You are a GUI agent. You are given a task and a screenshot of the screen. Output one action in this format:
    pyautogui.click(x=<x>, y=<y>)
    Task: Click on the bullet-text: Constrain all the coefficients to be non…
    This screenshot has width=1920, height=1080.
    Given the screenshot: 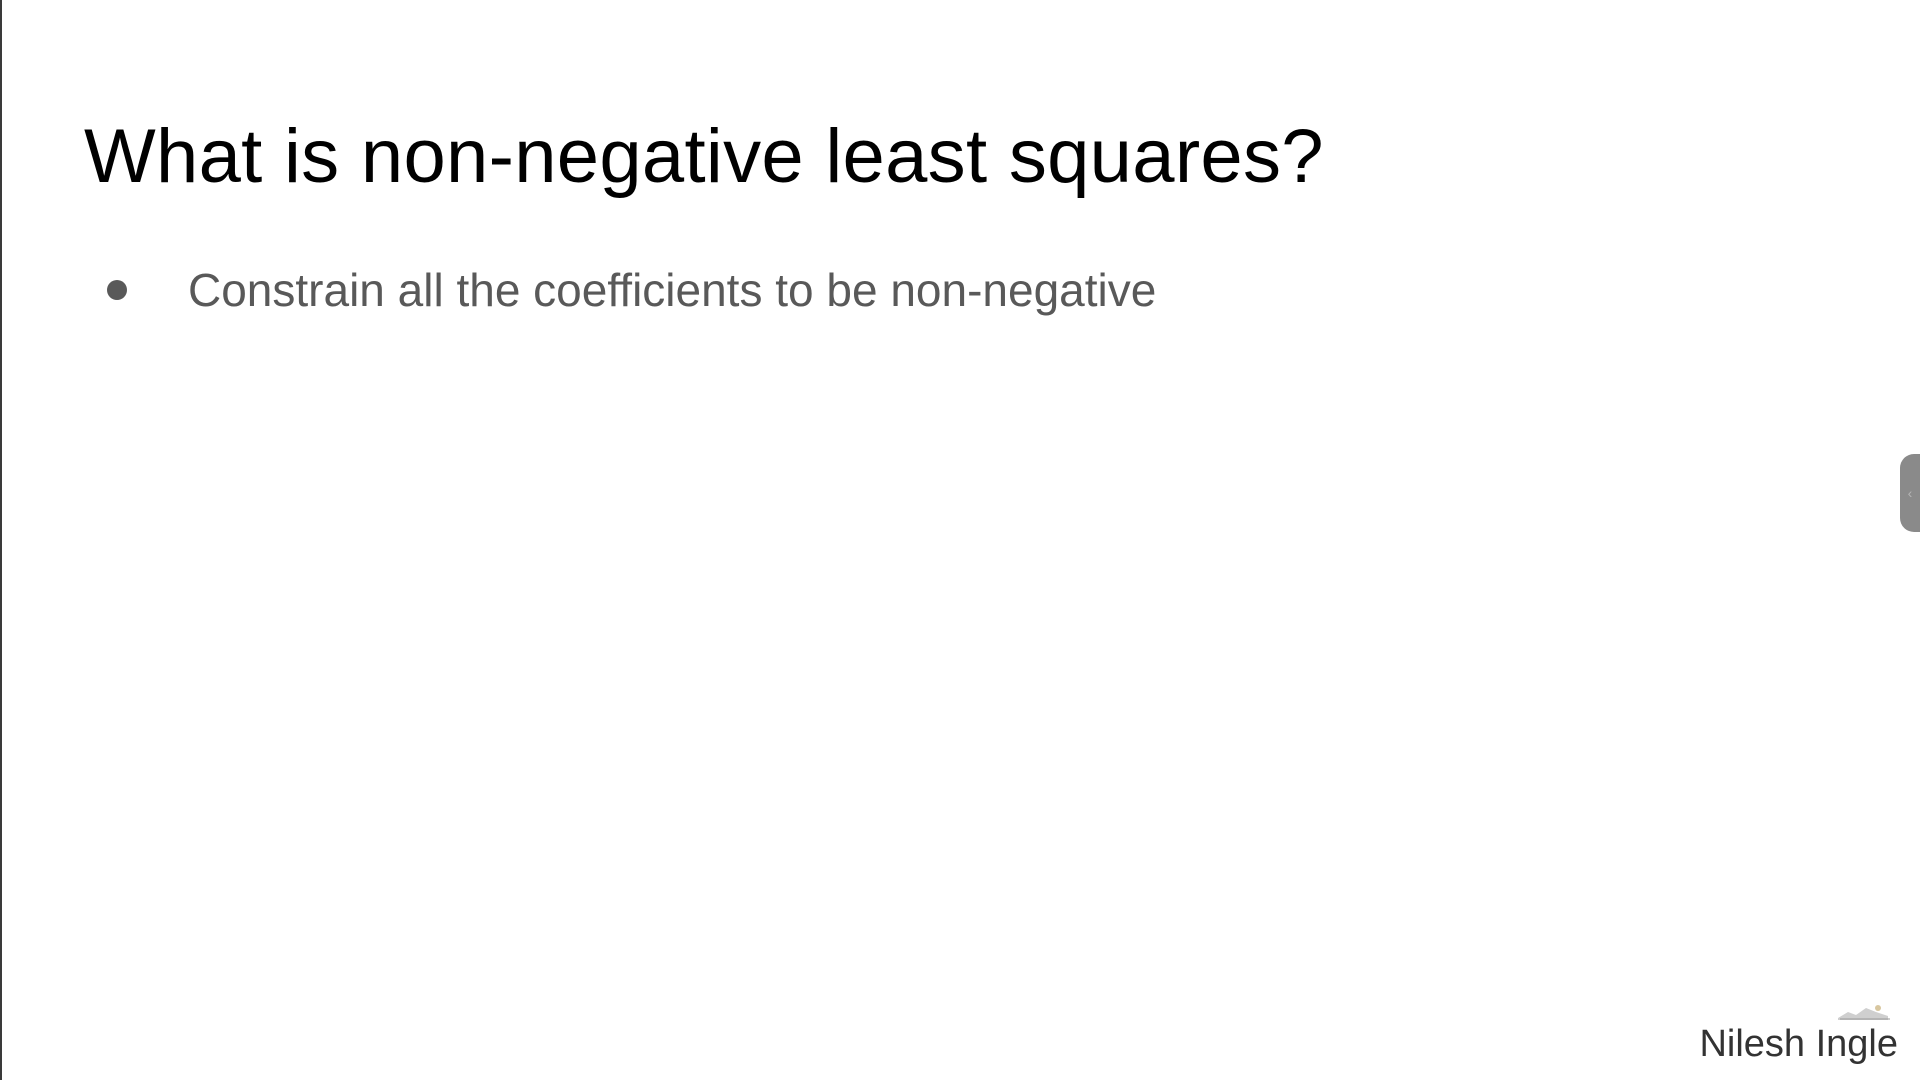 What is the action you would take?
    pyautogui.click(x=672, y=290)
    